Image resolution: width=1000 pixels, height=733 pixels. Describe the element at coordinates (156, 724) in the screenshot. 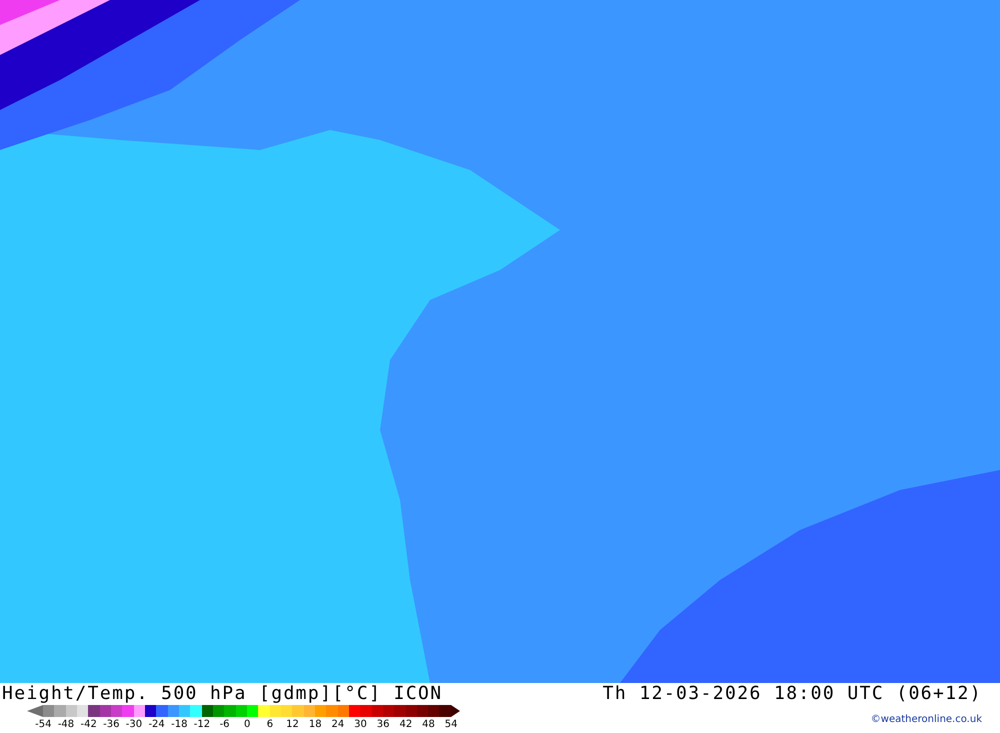

I see `legend-label: -24` at that location.